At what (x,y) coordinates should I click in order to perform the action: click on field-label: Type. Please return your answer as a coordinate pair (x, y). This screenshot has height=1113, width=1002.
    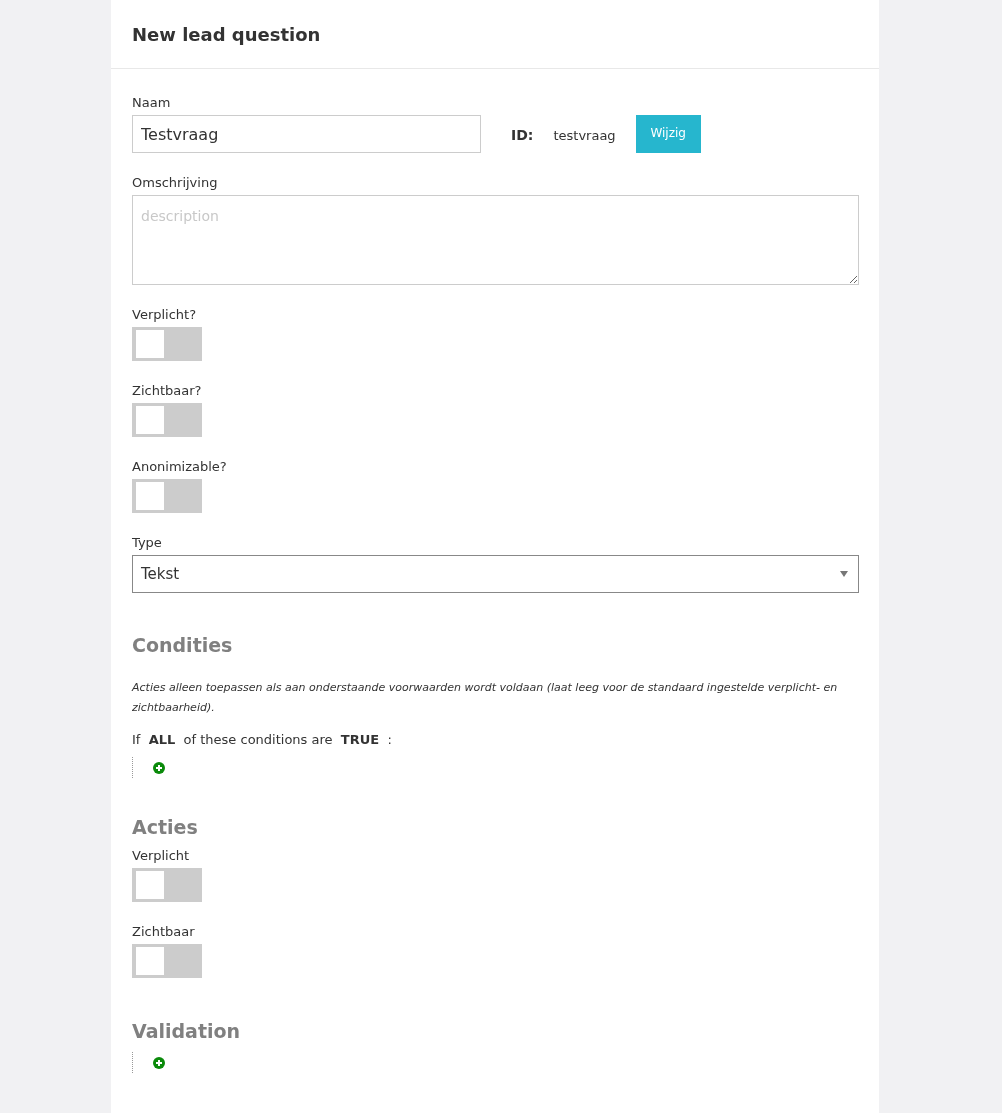
    Looking at the image, I should click on (147, 542).